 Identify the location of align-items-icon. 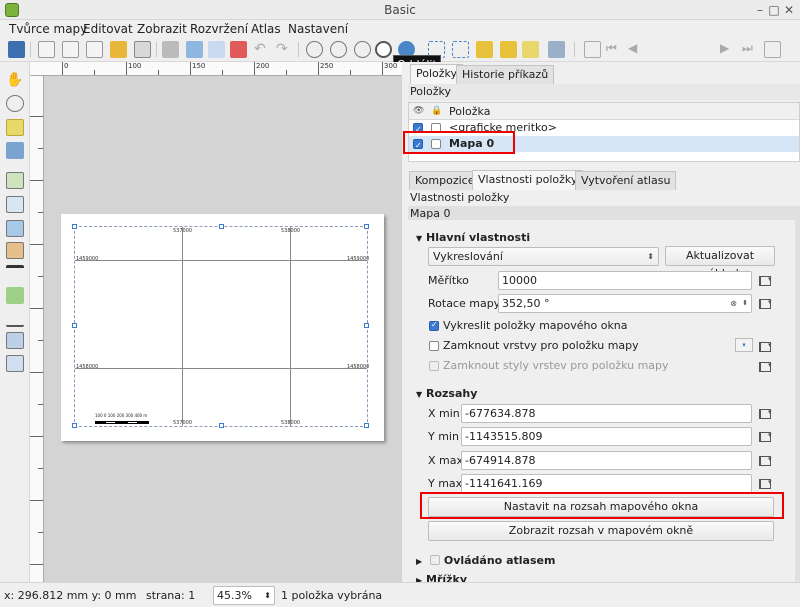
(556, 49).